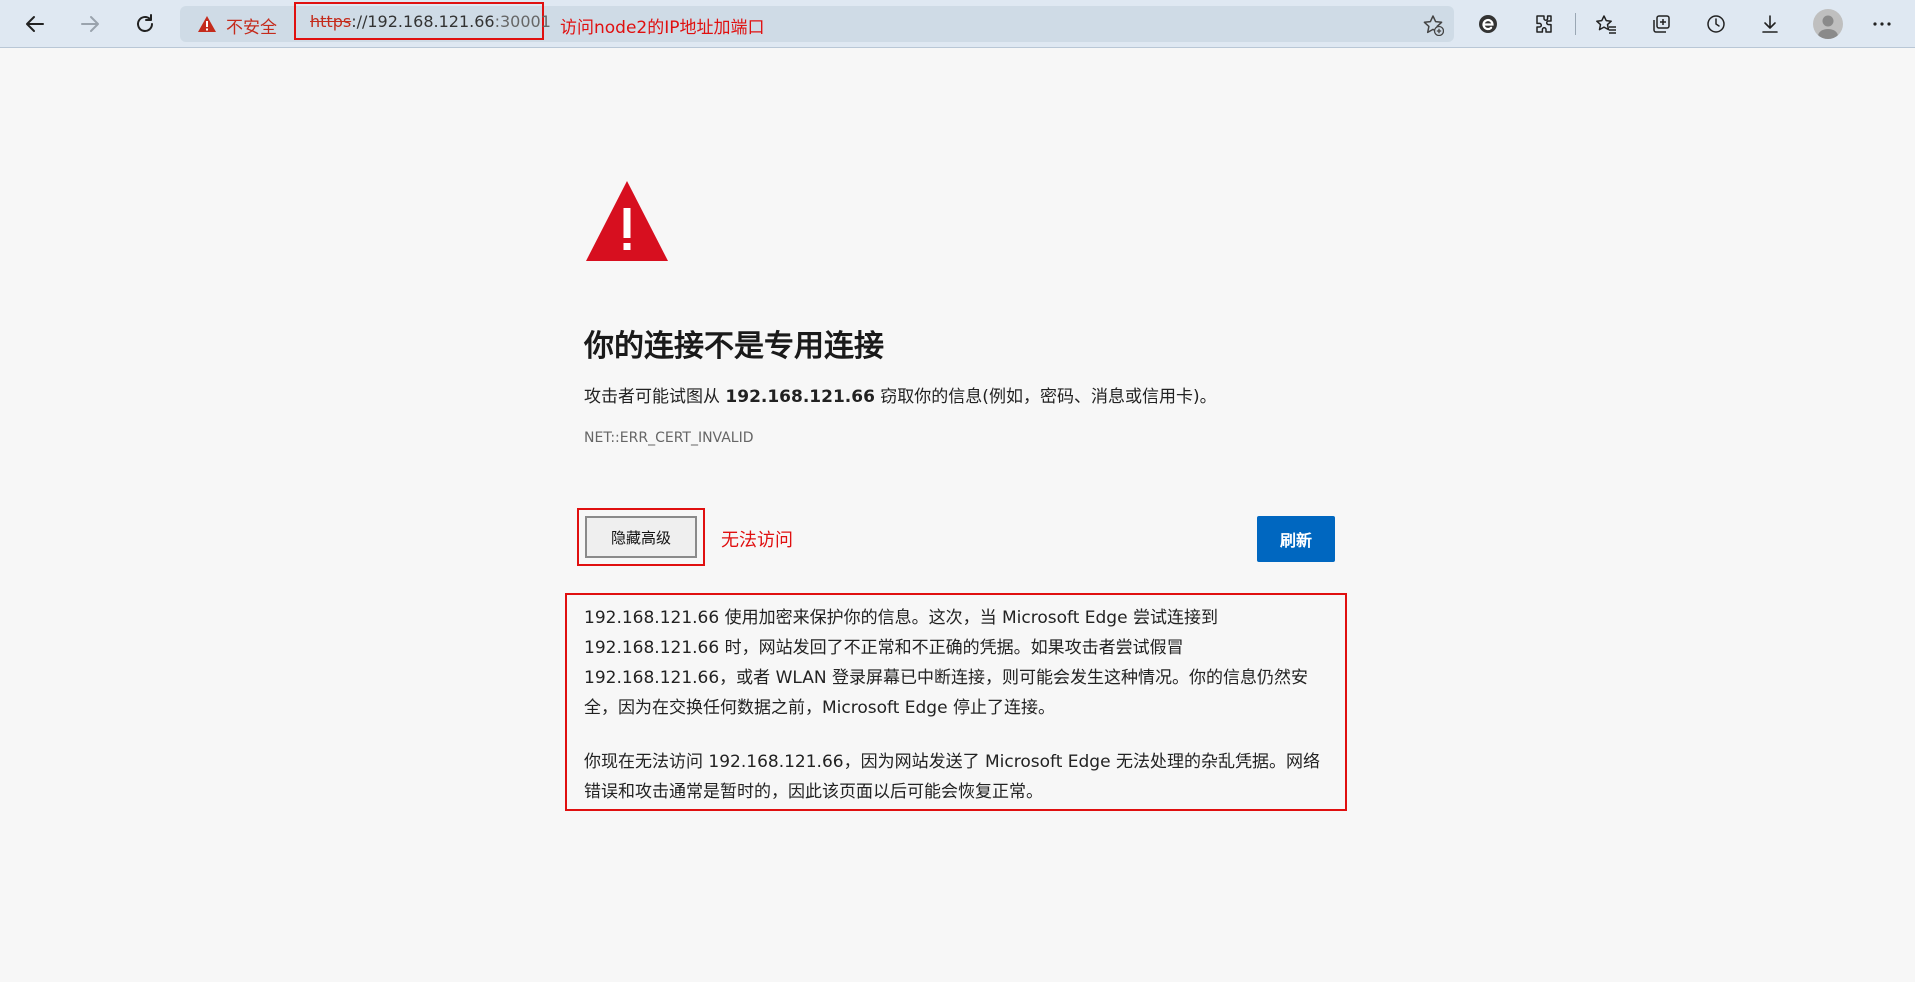 Image resolution: width=1915 pixels, height=982 pixels. I want to click on hide-advanced-button: 隐藏高级, so click(641, 537).